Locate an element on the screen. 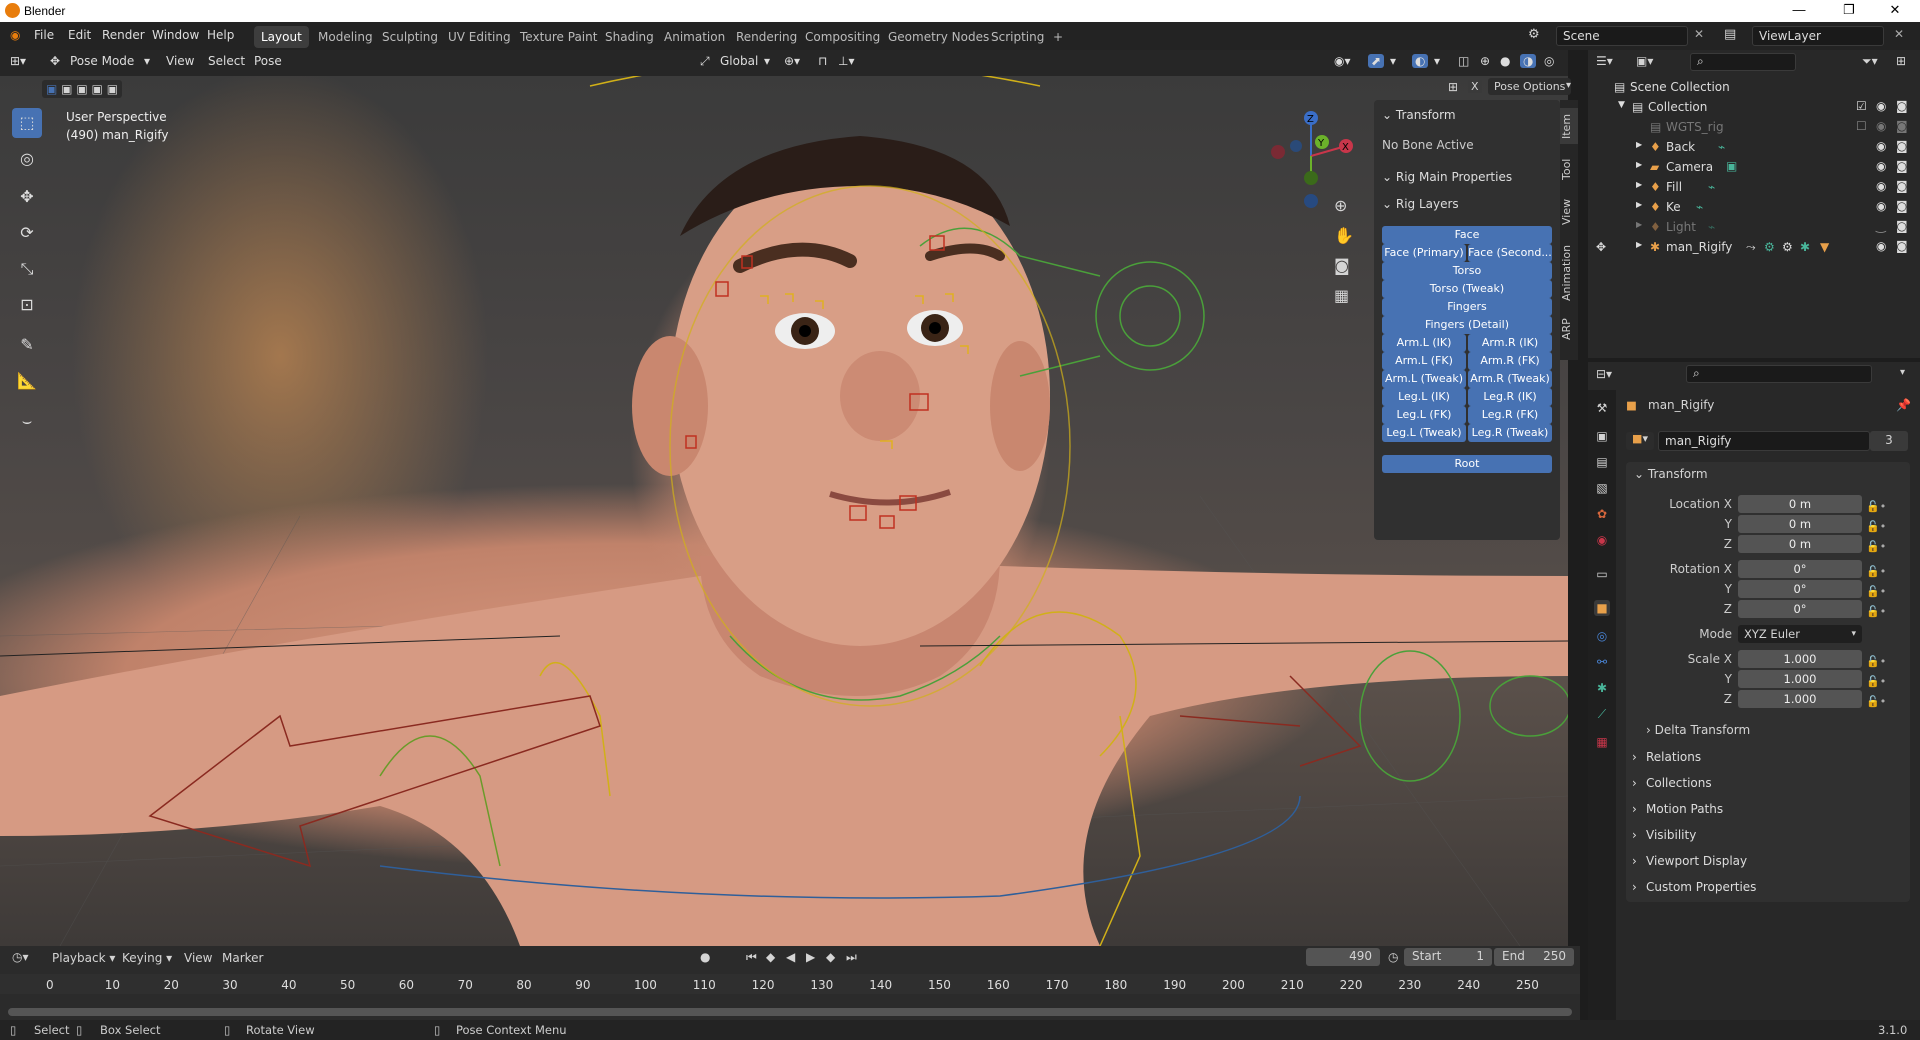  snap-icon: ⊓ is located at coordinates (822, 61).